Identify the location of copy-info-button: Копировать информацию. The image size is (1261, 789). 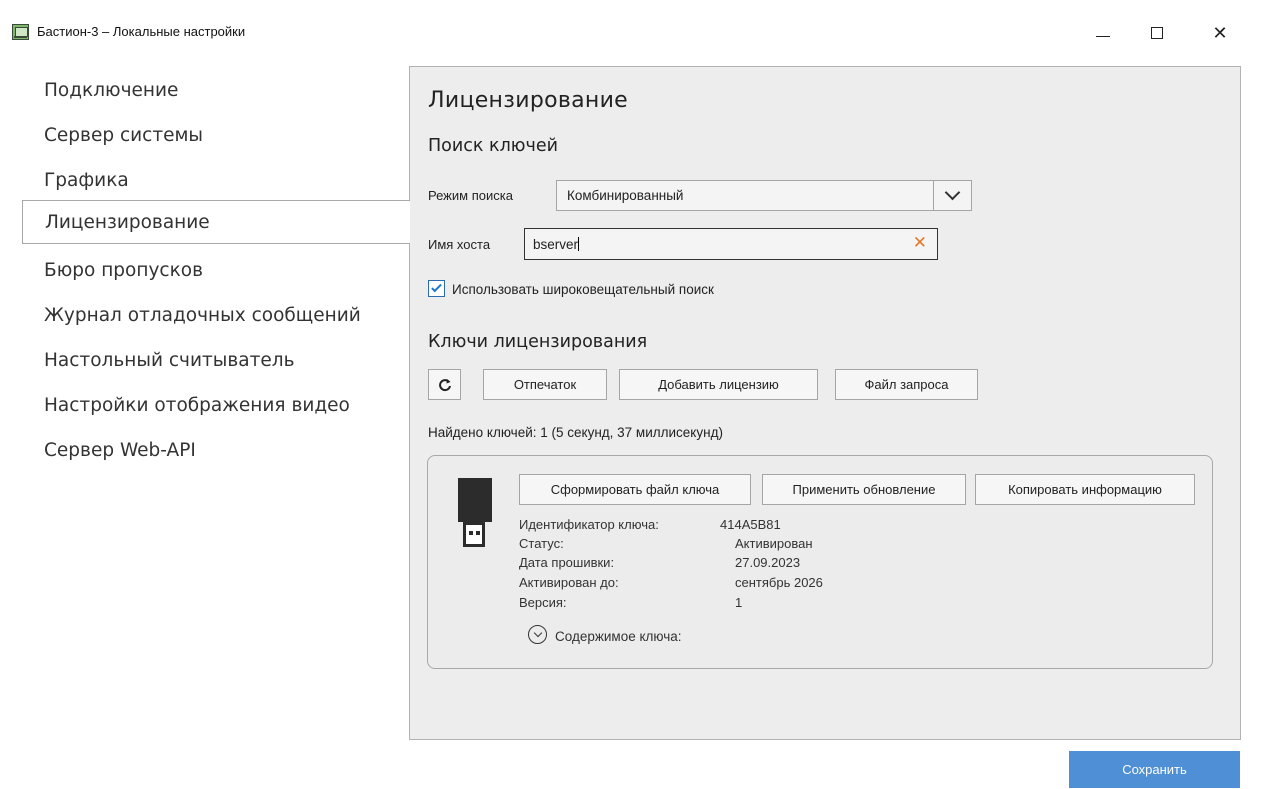
(1085, 489).